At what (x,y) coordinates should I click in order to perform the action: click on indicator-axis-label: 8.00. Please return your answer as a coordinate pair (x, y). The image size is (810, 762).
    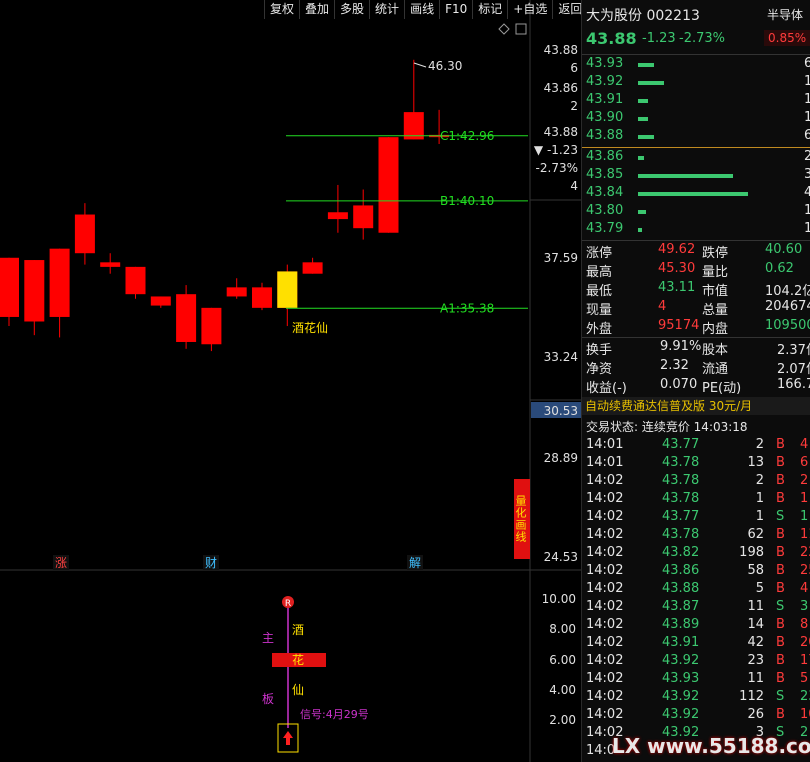
    Looking at the image, I should click on (562, 629).